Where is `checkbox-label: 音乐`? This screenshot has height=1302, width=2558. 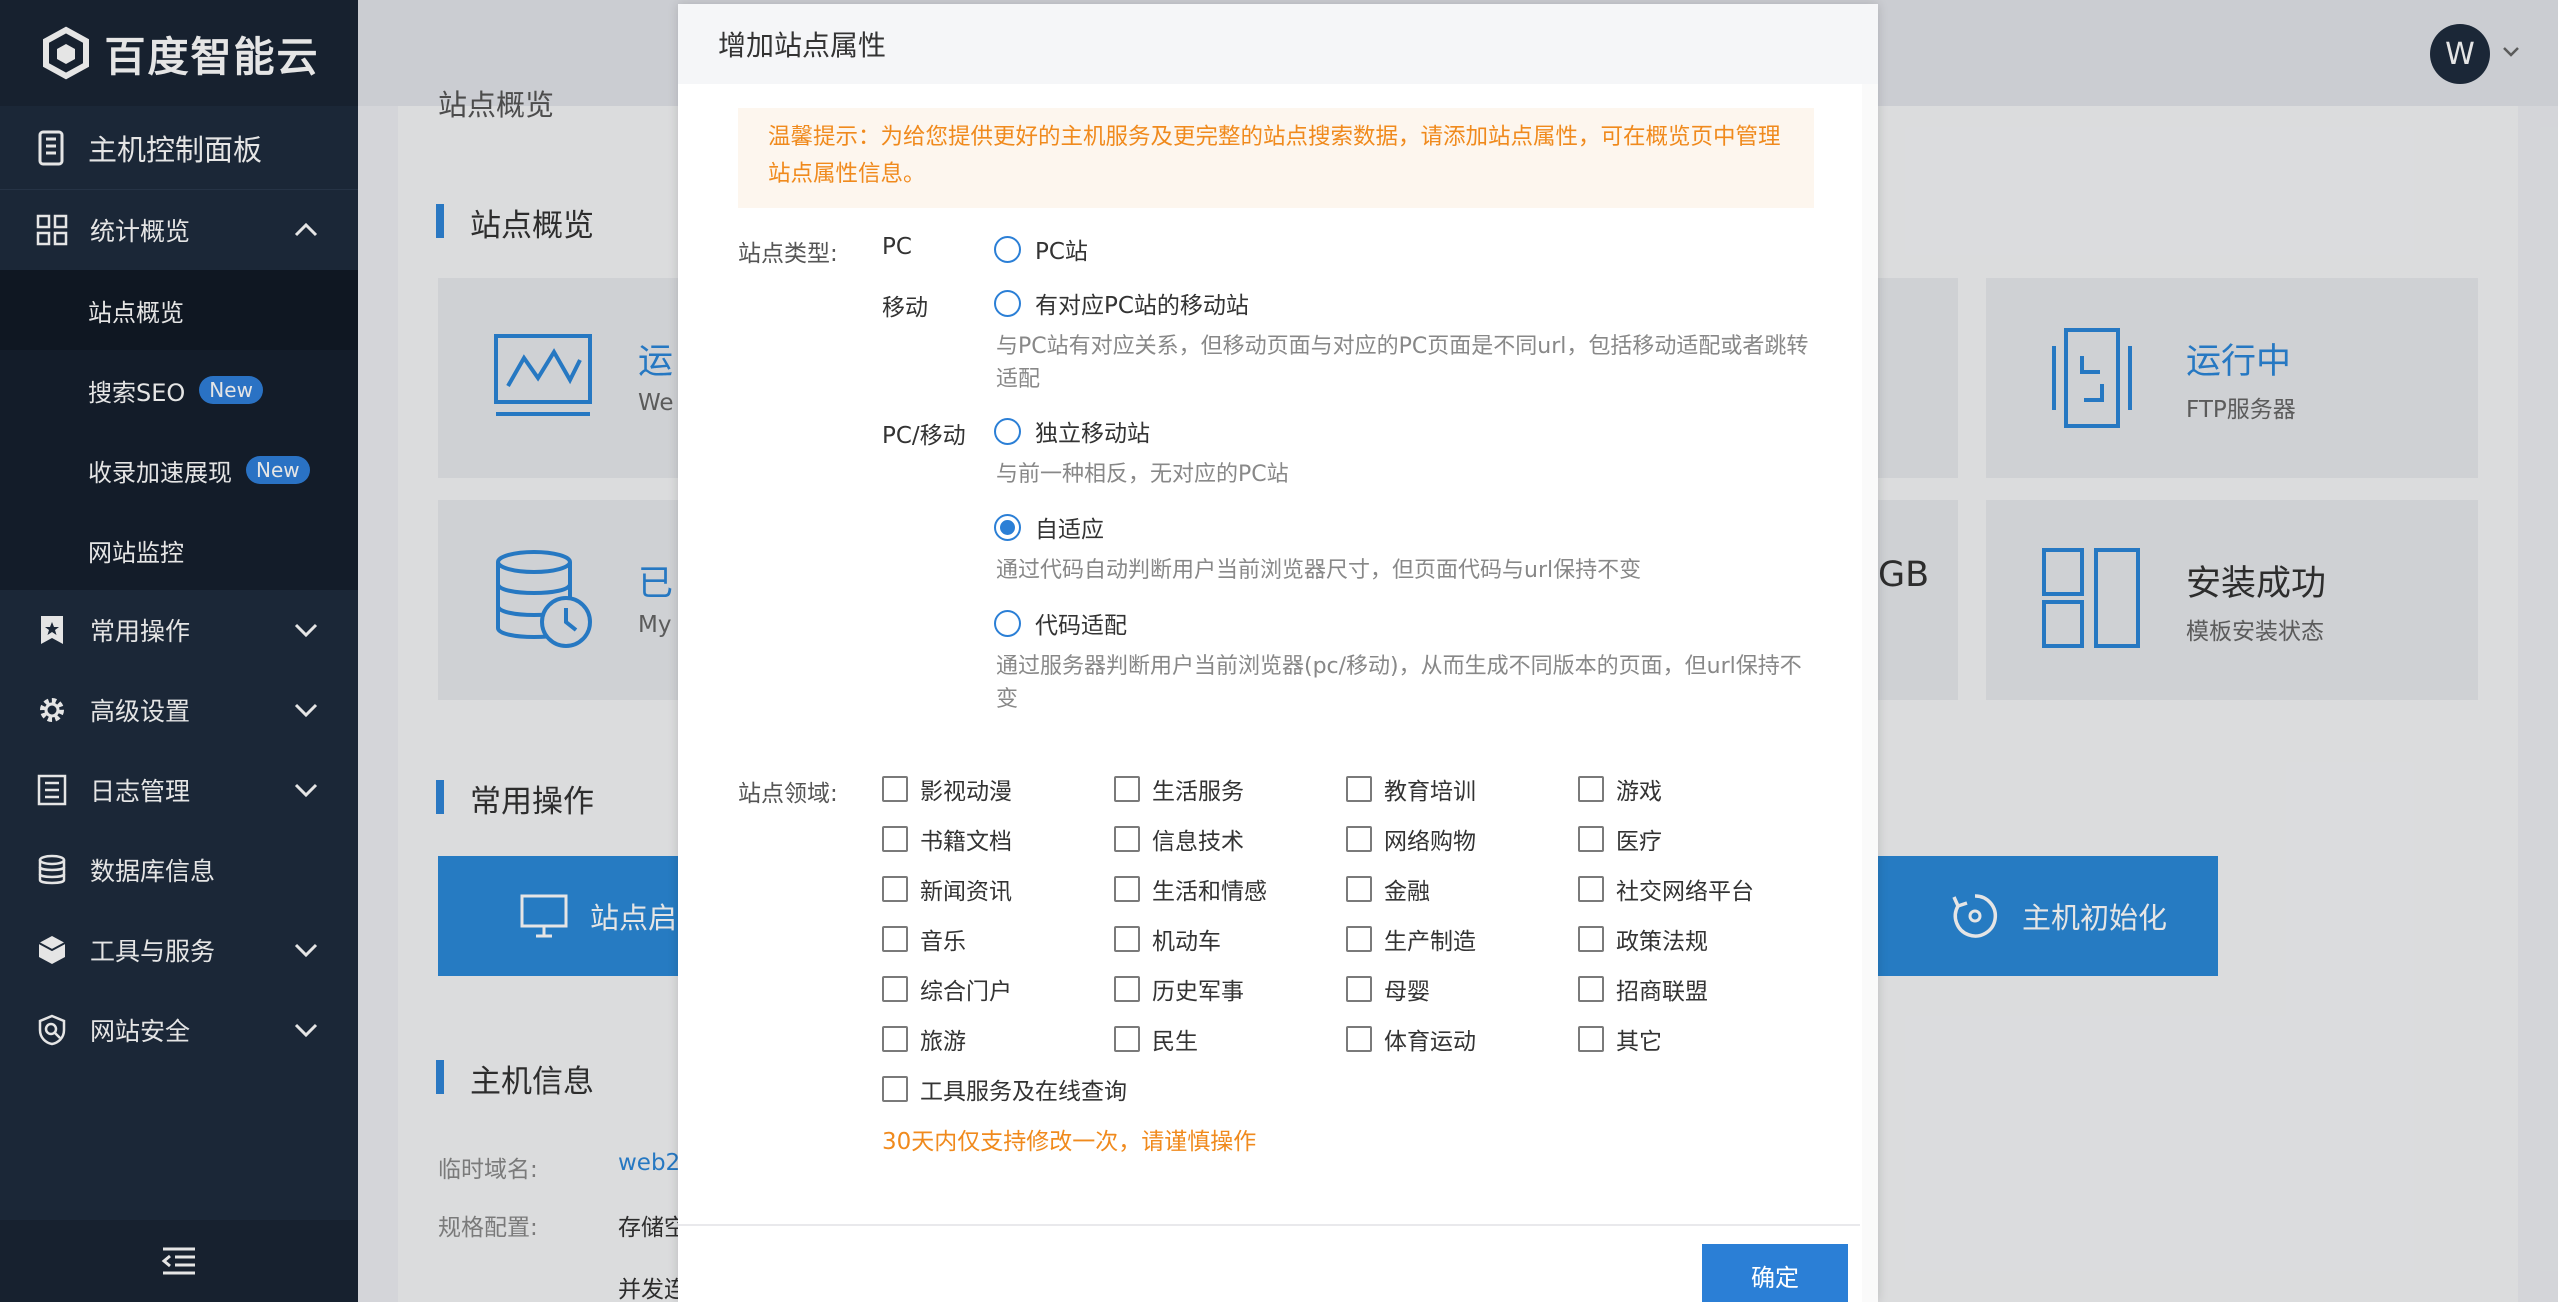 checkbox-label: 音乐 is located at coordinates (943, 942).